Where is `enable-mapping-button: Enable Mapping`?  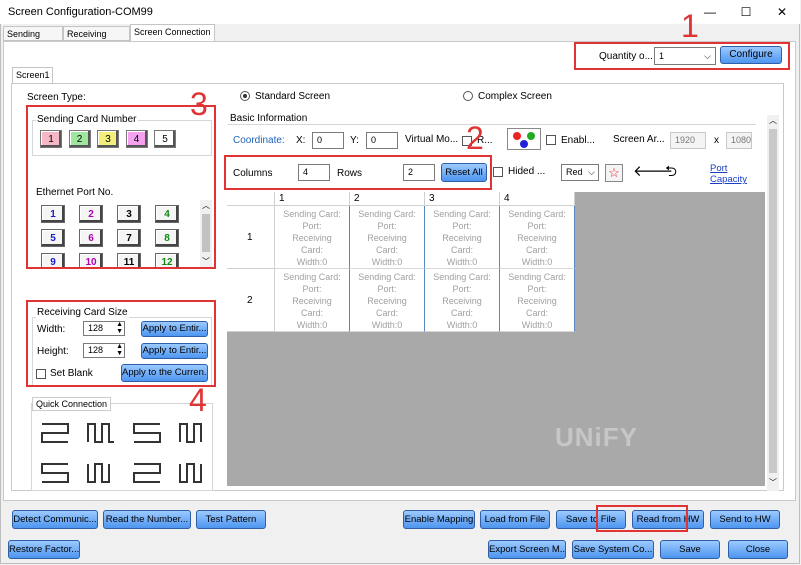
enable-mapping-button: Enable Mapping is located at coordinates (439, 519).